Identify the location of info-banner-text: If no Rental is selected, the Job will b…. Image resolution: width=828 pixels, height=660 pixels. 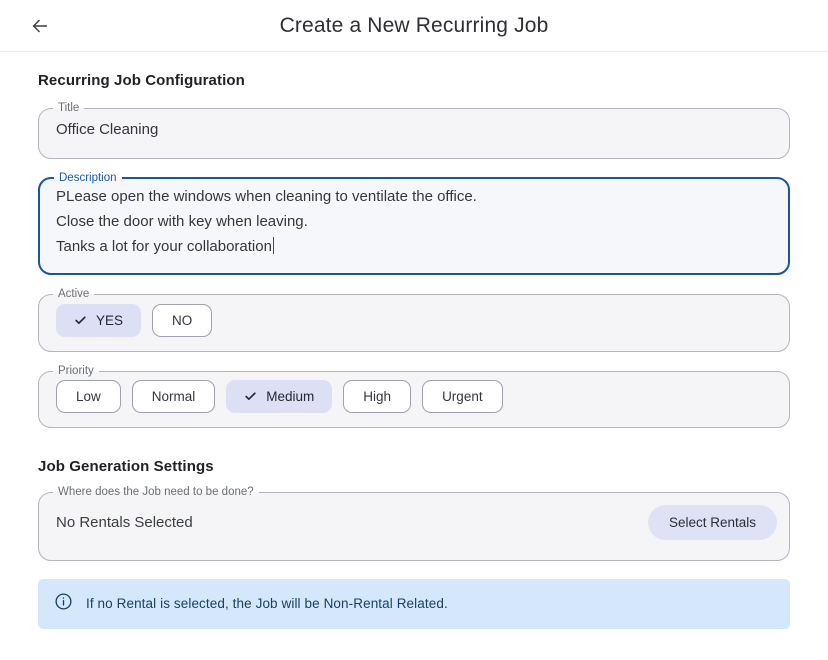
(267, 603).